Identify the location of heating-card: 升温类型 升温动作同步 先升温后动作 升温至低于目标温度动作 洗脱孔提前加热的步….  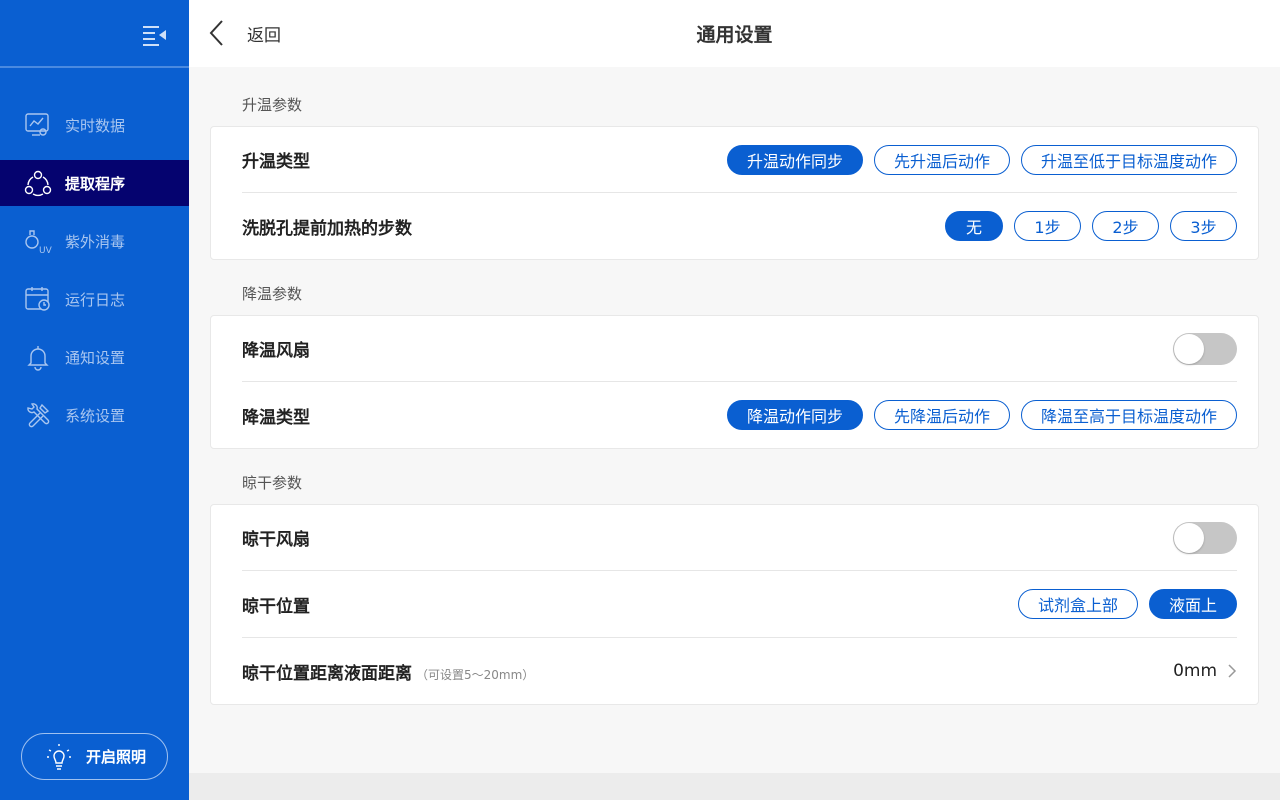
(734, 193).